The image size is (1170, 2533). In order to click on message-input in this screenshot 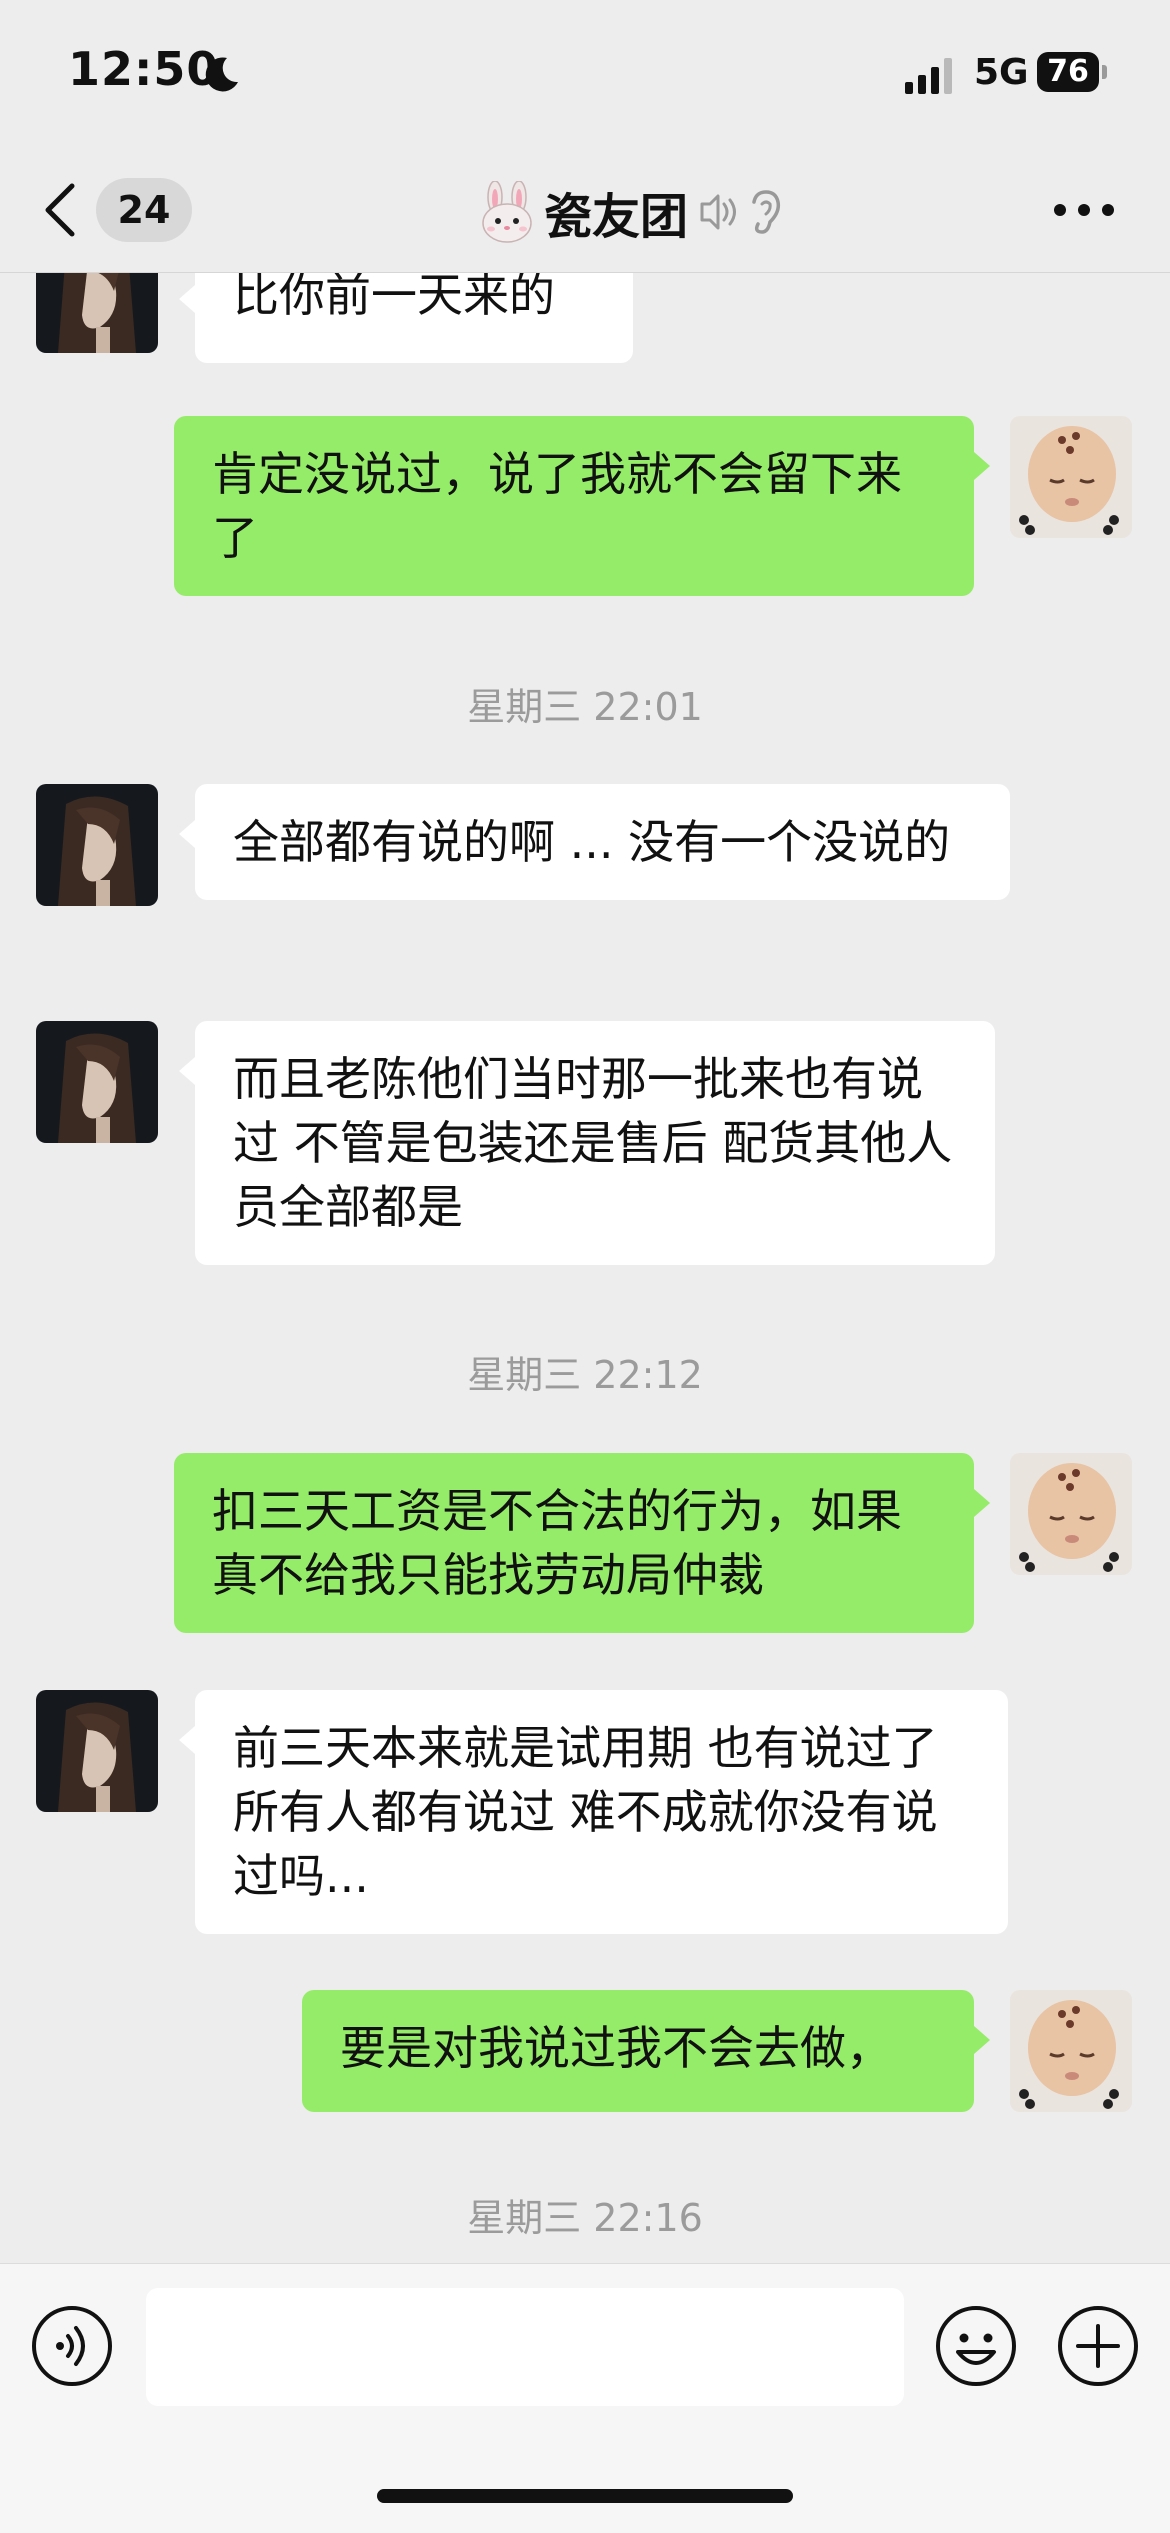, I will do `click(525, 2347)`.